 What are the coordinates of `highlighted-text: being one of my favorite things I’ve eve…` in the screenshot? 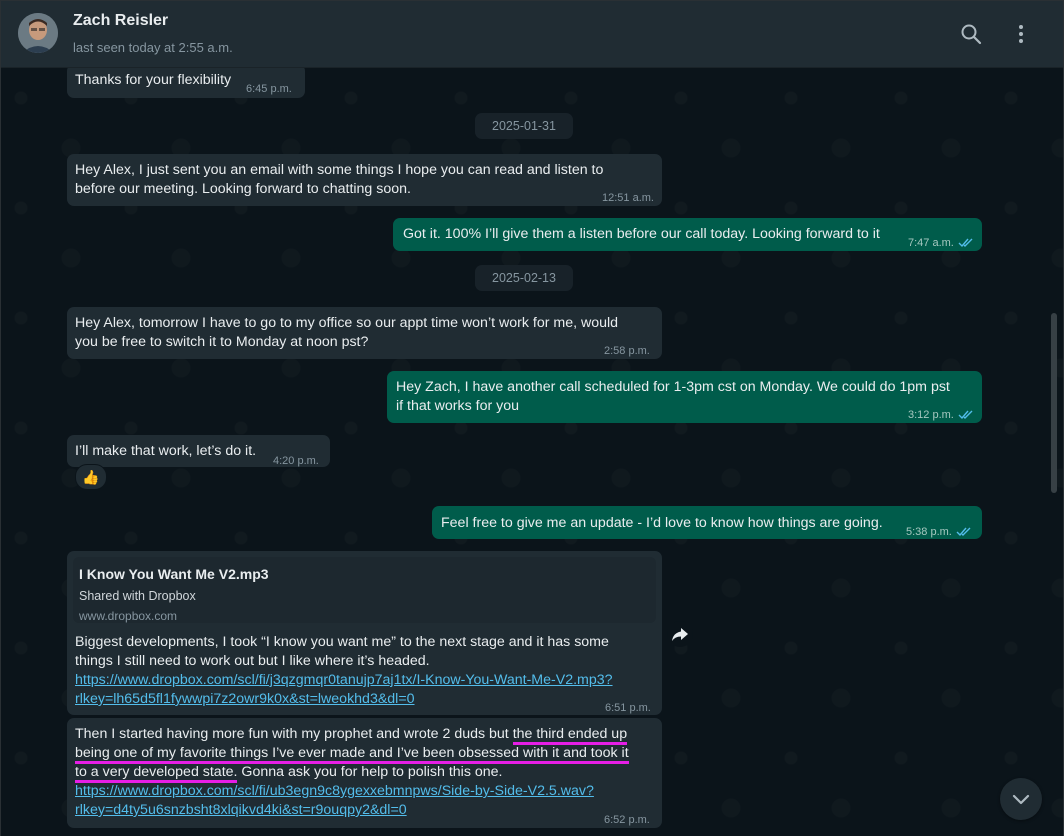 It's located at (352, 754).